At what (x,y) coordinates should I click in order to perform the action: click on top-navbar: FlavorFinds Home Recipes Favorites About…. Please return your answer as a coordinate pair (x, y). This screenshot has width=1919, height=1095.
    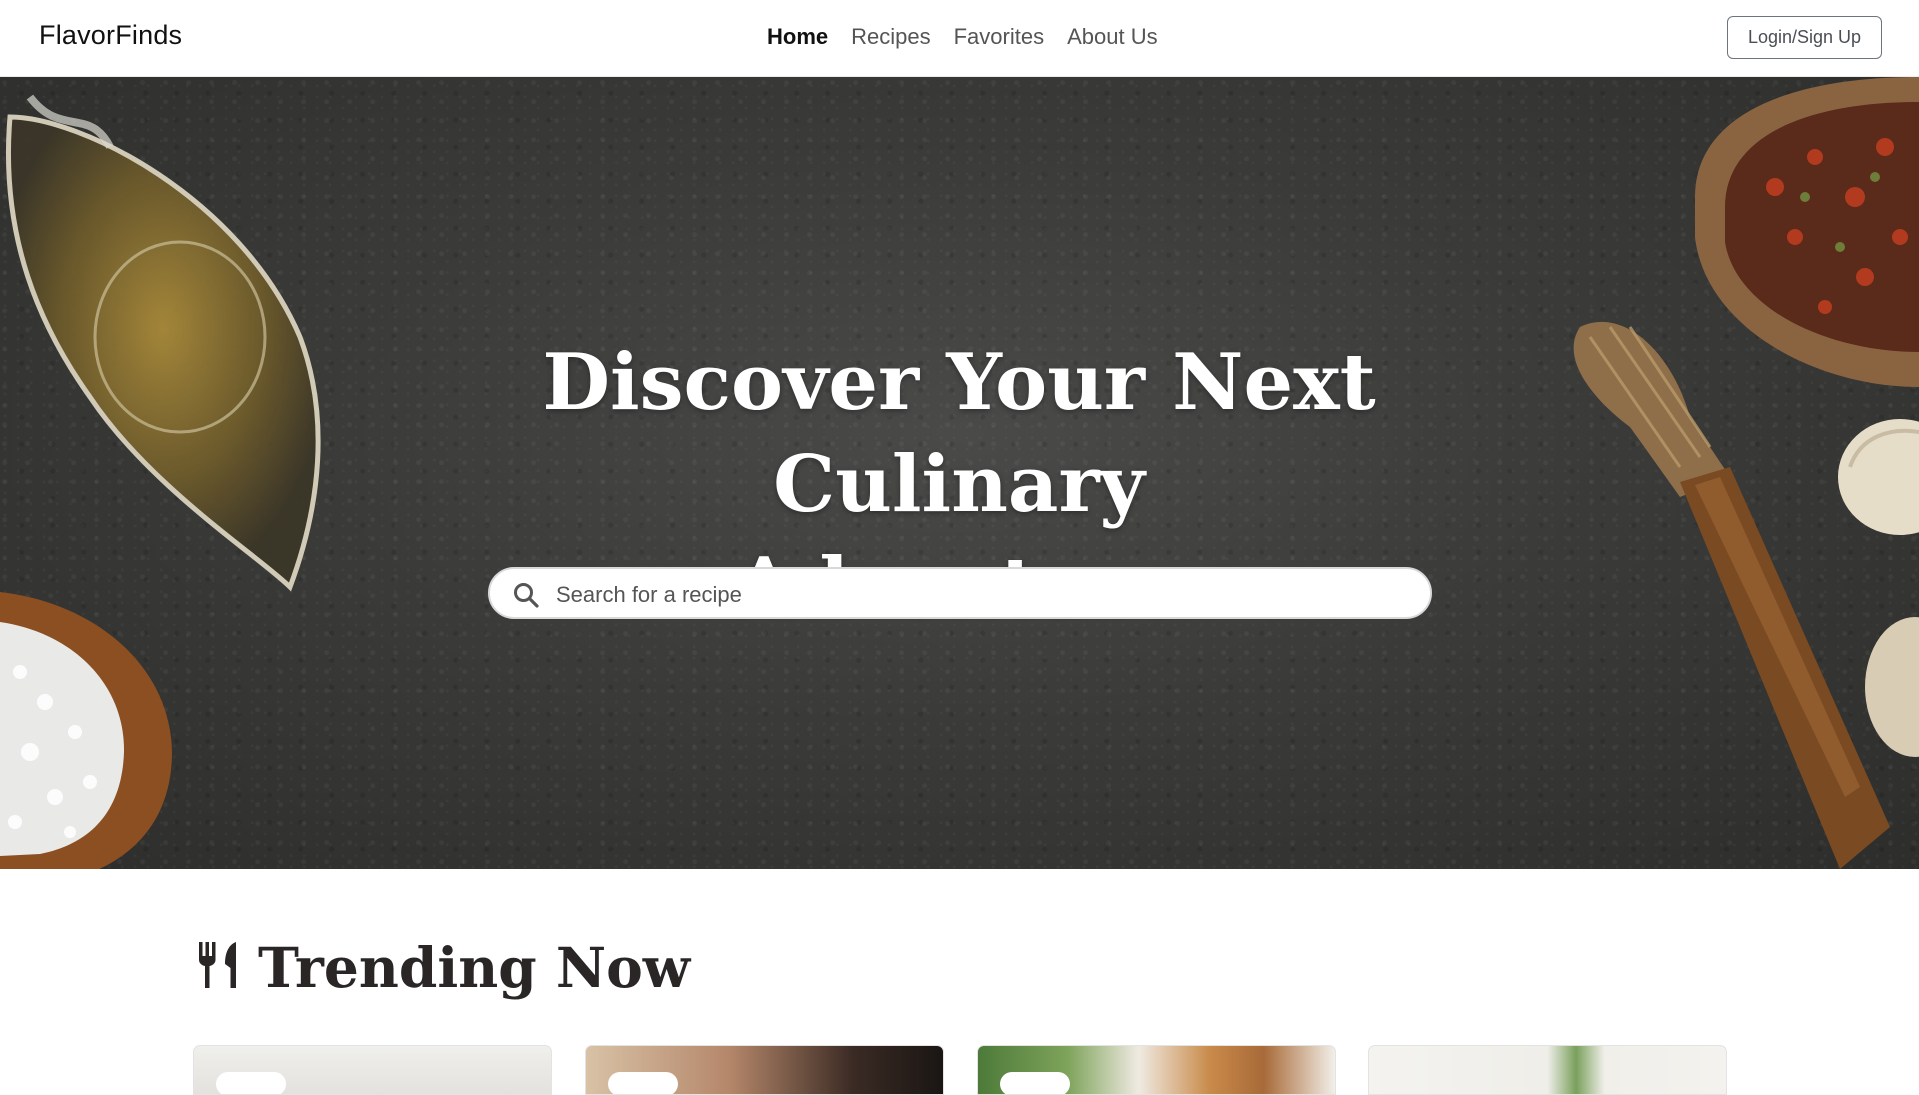
    Looking at the image, I should click on (959, 38).